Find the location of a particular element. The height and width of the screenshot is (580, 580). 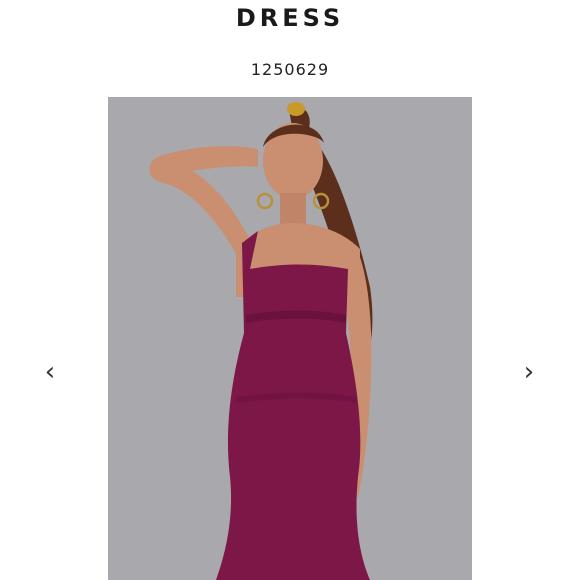

product-title: DRESS is located at coordinates (290, 18).